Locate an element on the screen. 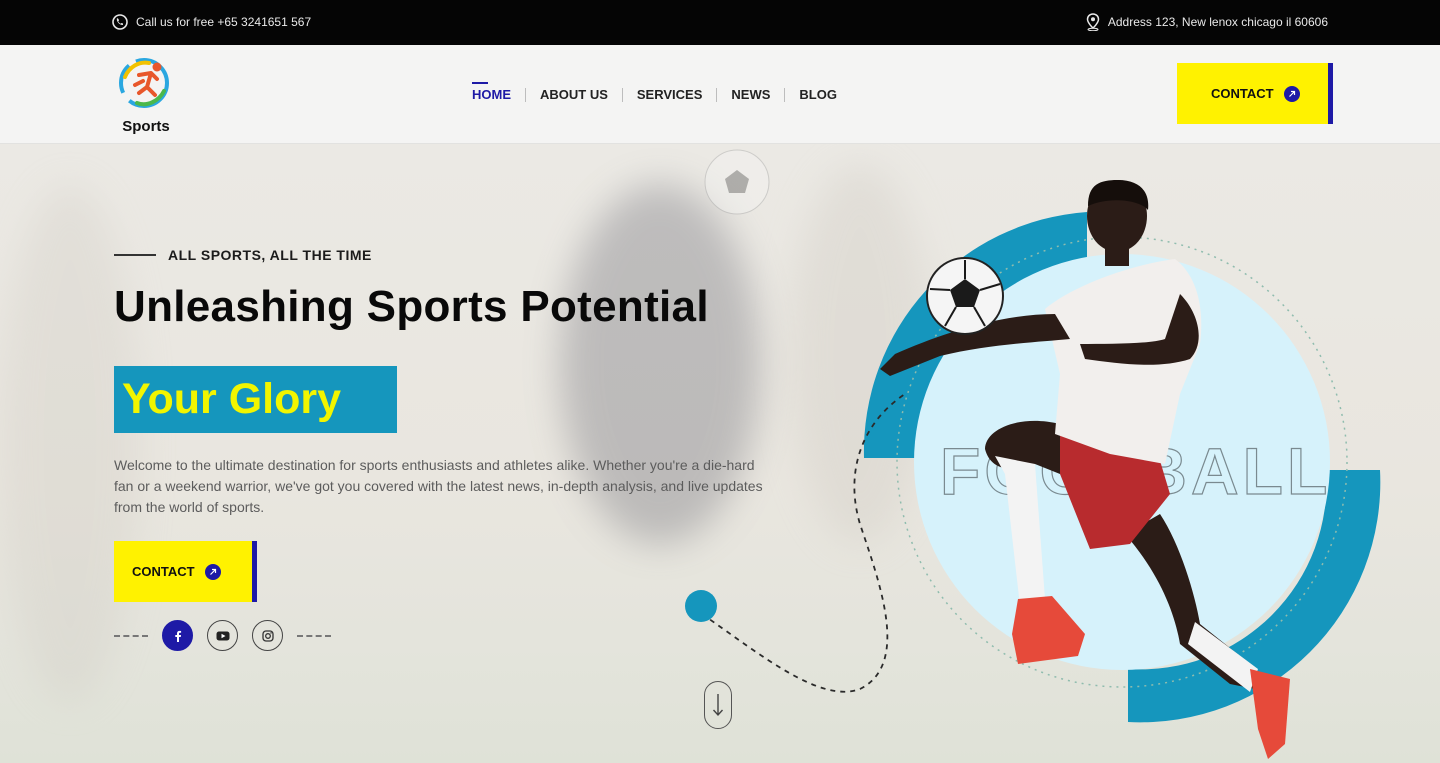 The height and width of the screenshot is (763, 1440). address-text: Address 123, New lenox chicago il 60606 is located at coordinates (1217, 22).